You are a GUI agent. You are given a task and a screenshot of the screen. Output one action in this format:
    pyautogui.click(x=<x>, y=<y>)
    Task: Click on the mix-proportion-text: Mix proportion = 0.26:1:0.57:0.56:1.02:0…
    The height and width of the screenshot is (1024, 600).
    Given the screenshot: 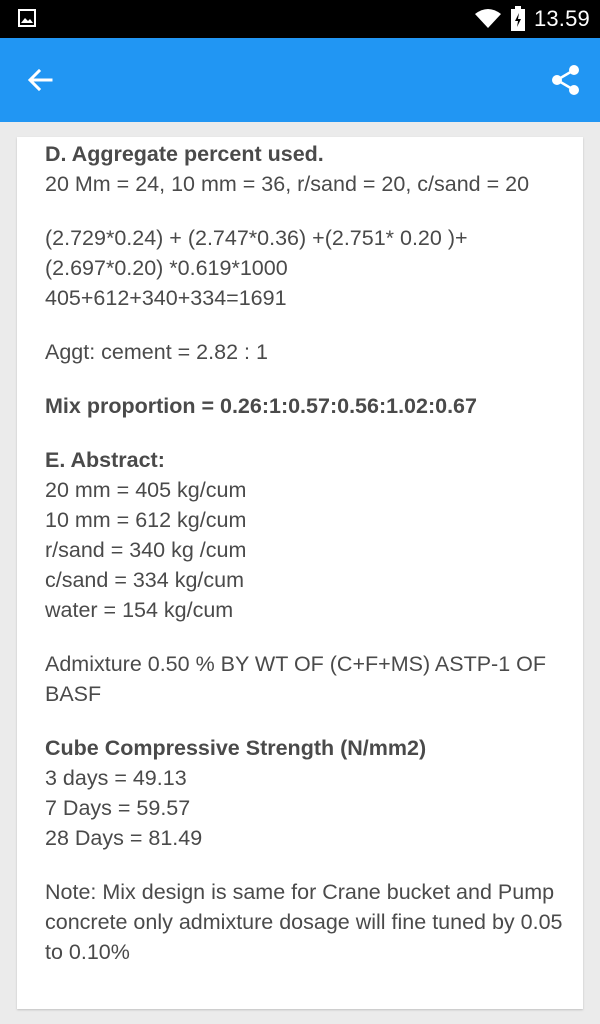 What is the action you would take?
    pyautogui.click(x=261, y=406)
    